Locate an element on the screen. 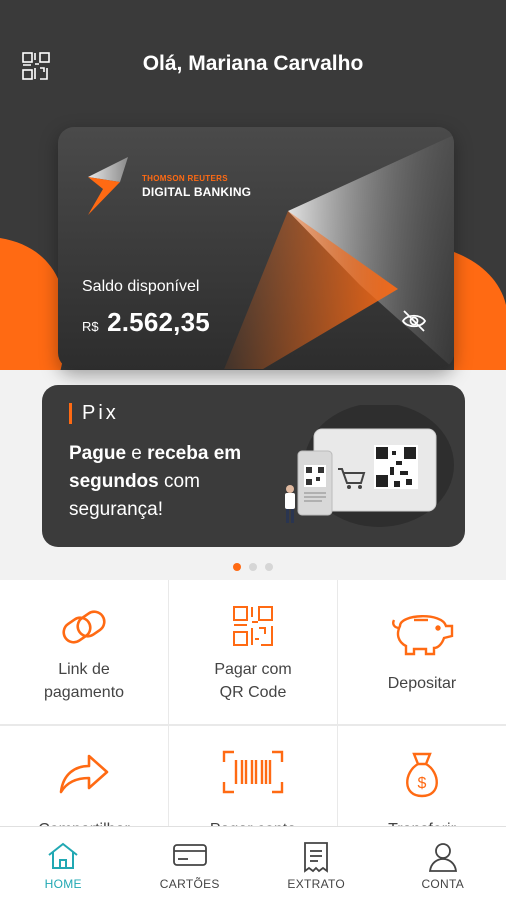  carousel-indicator is located at coordinates (253, 567).